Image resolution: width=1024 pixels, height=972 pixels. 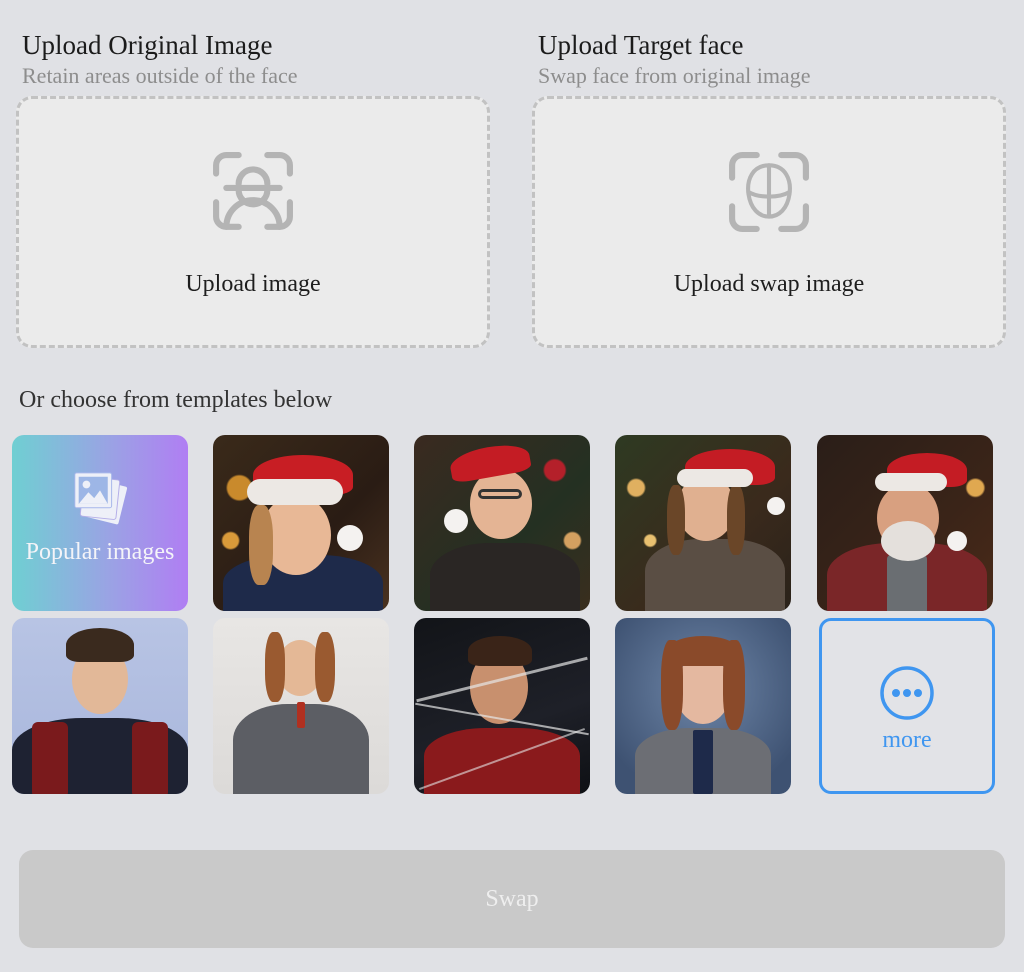 What do you see at coordinates (160, 75) in the screenshot?
I see `original-image-subtitle: Retain areas outside of the face` at bounding box center [160, 75].